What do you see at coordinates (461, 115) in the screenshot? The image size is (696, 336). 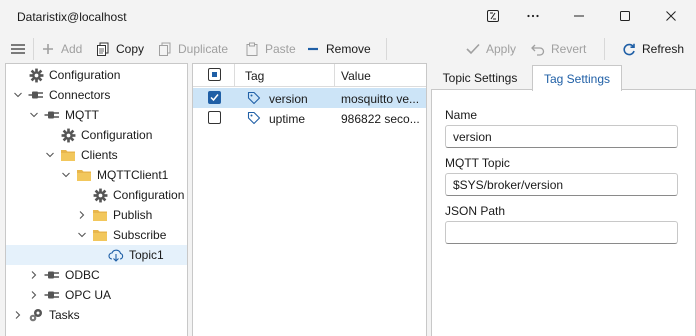 I see `name-label: Name` at bounding box center [461, 115].